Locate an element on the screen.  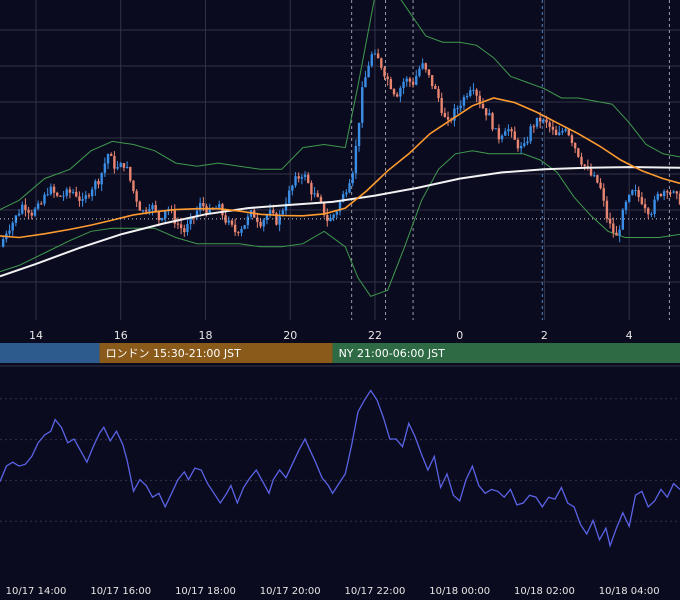
price-x-tick-label: 14 is located at coordinates (36, 335).